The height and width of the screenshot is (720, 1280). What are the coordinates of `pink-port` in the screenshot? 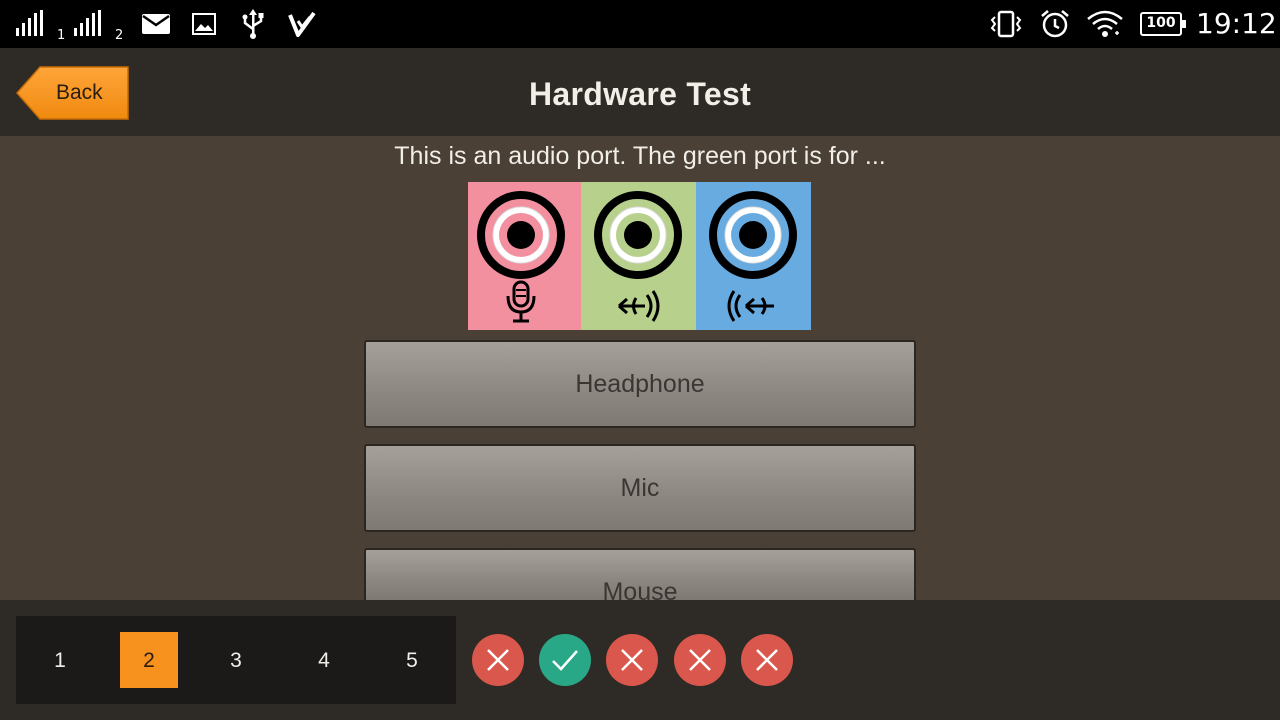 It's located at (524, 256).